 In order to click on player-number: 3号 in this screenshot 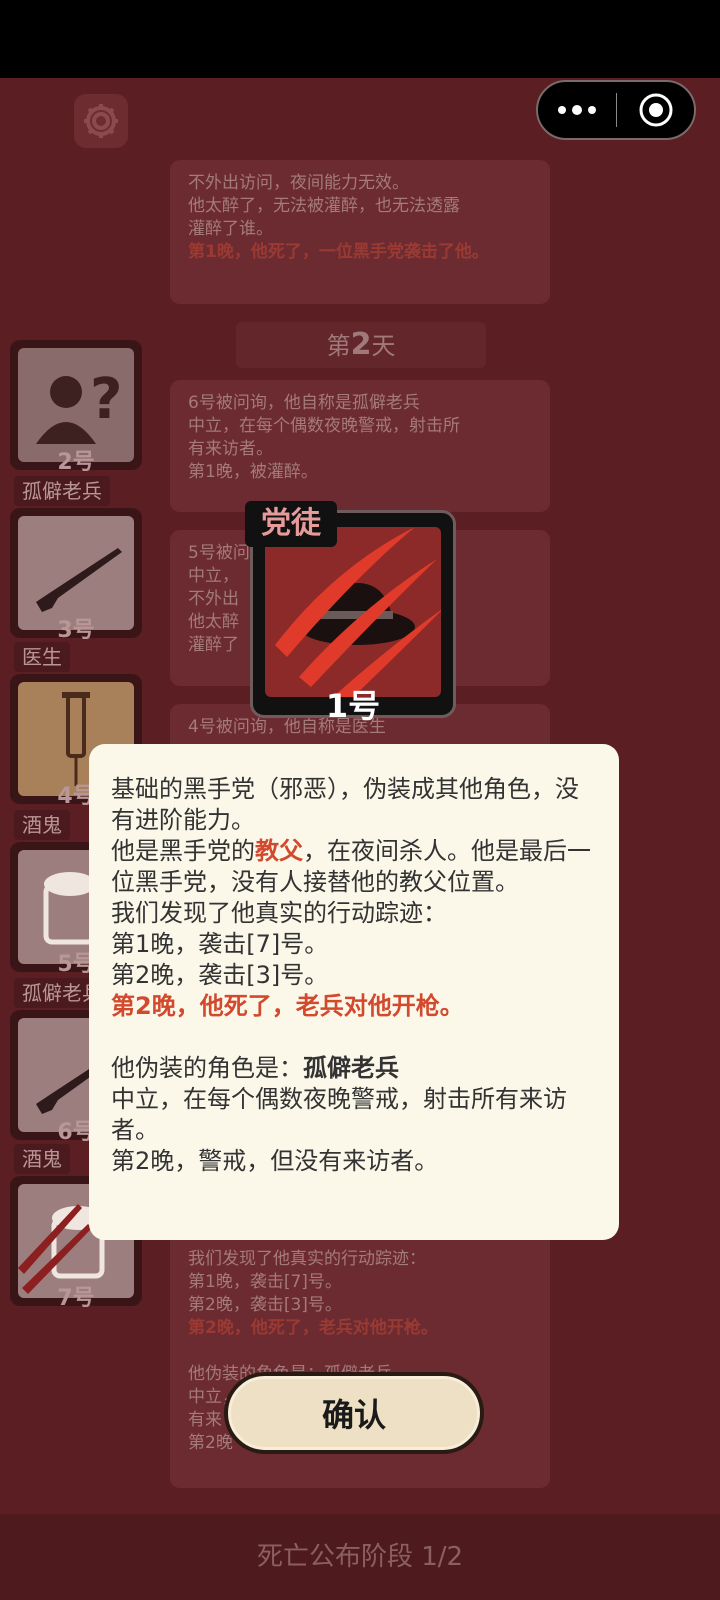, I will do `click(76, 630)`.